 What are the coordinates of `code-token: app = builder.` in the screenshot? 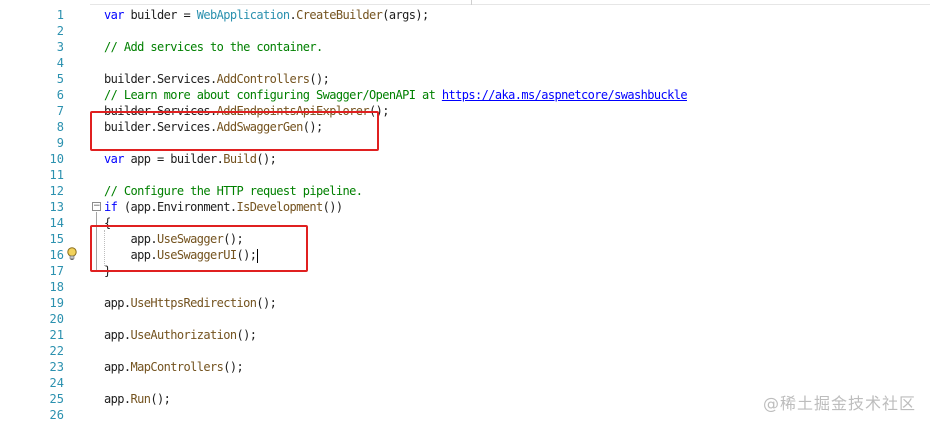 It's located at (173, 159).